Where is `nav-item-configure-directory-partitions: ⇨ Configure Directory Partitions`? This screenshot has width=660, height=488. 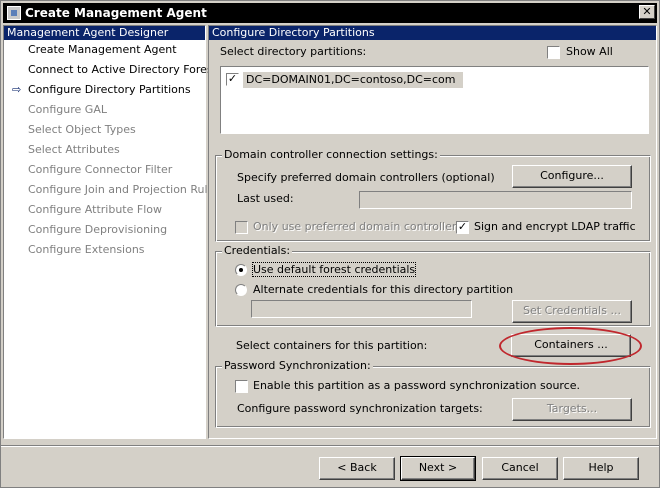
nav-item-configure-directory-partitions: ⇨ Configure Directory Partitions is located at coordinates (104, 90).